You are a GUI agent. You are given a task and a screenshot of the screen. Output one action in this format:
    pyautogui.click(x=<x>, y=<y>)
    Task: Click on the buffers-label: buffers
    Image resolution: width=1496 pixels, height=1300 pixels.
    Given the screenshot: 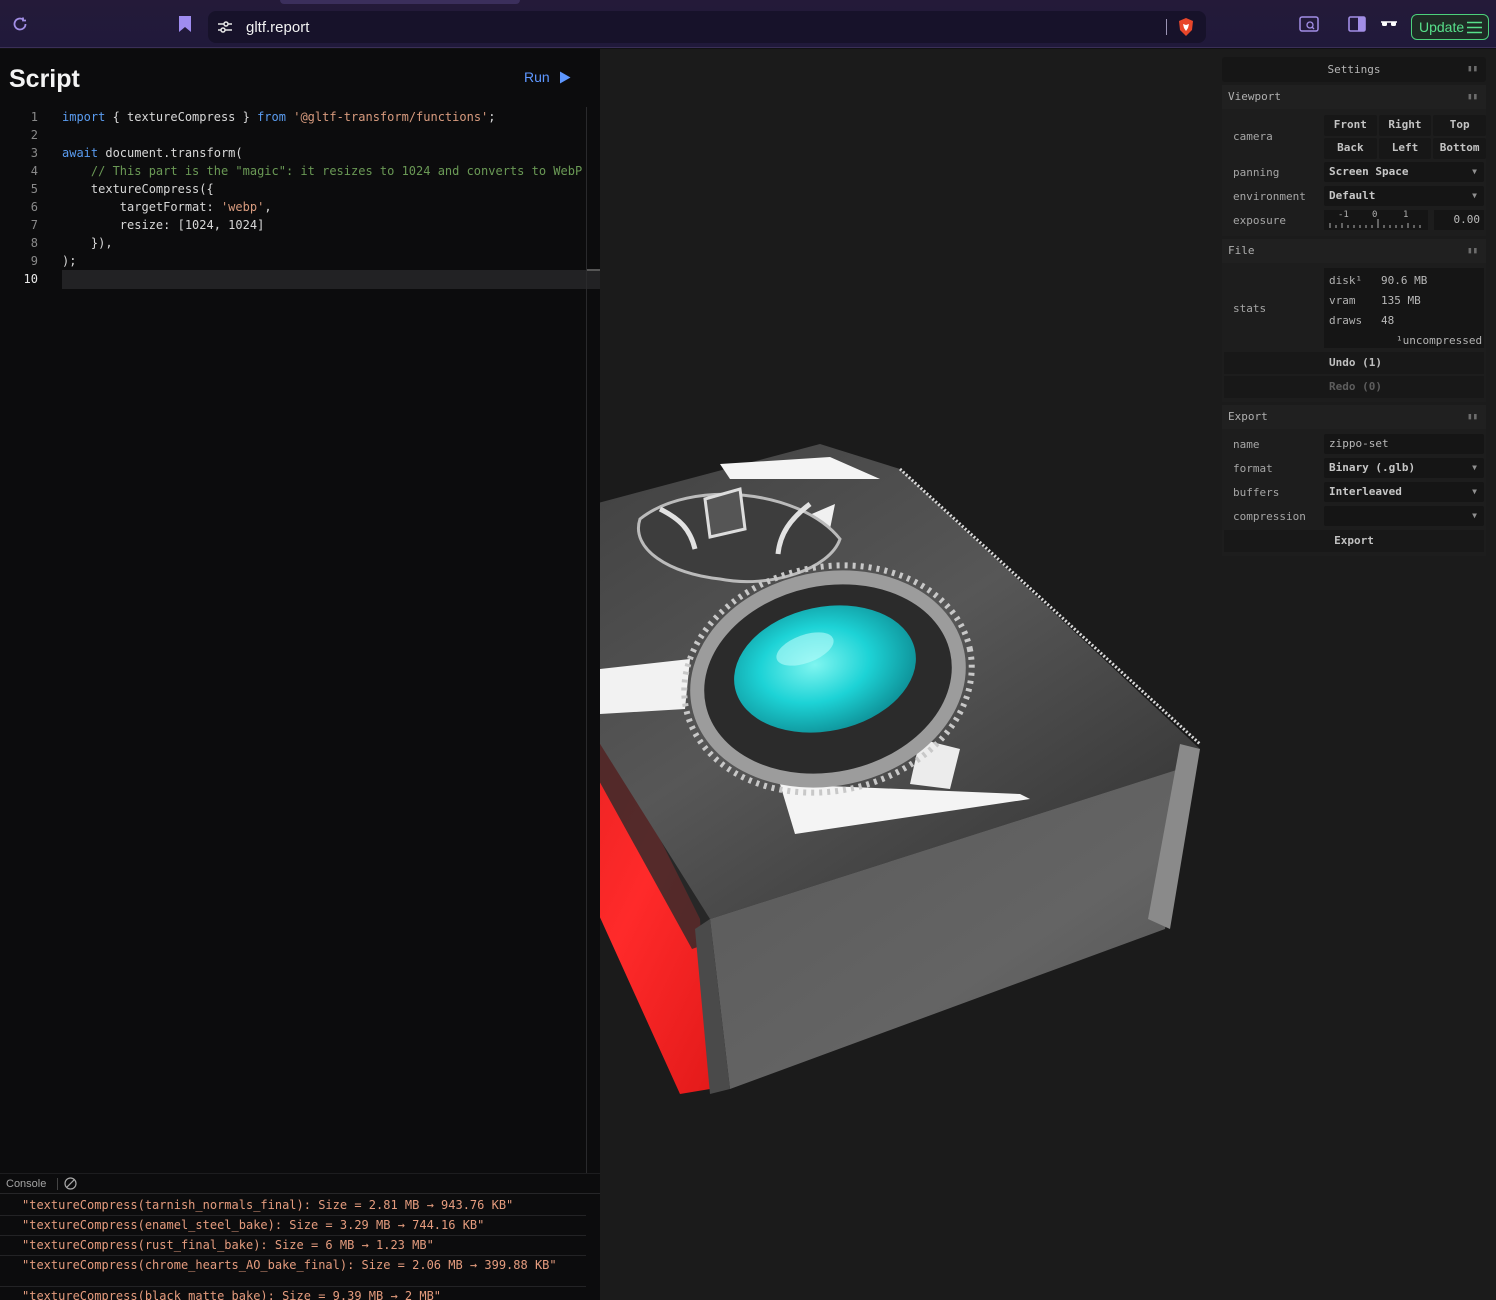 What is the action you would take?
    pyautogui.click(x=1256, y=492)
    